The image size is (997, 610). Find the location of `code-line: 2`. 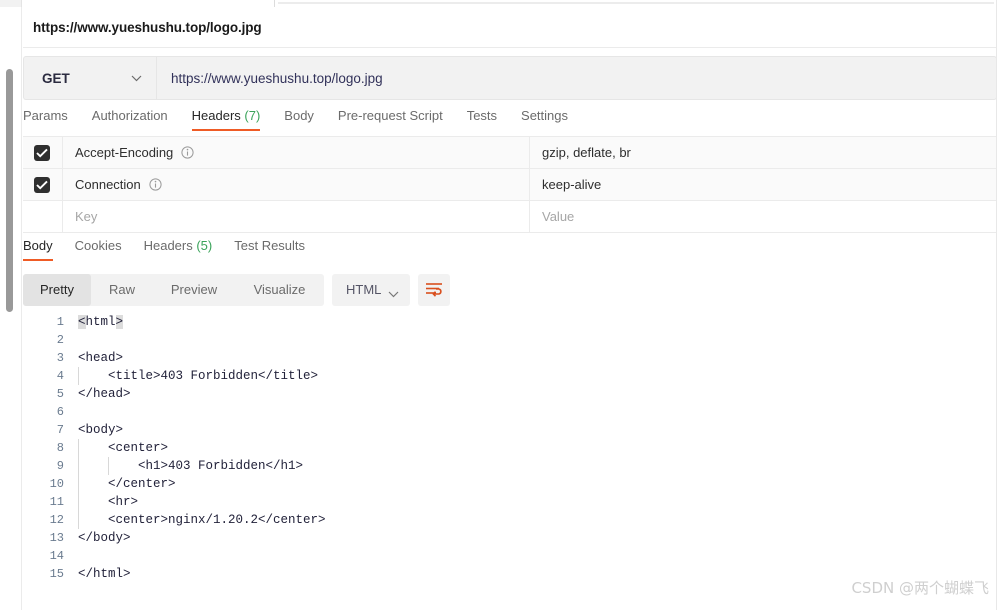

code-line: 2 is located at coordinates (510, 340).